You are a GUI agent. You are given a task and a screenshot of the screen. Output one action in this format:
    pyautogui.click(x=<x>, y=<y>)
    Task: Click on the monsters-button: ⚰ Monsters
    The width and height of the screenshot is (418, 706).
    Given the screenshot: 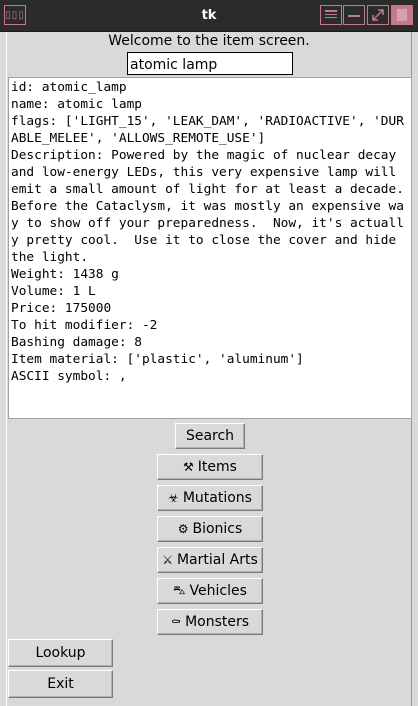 What is the action you would take?
    pyautogui.click(x=210, y=622)
    